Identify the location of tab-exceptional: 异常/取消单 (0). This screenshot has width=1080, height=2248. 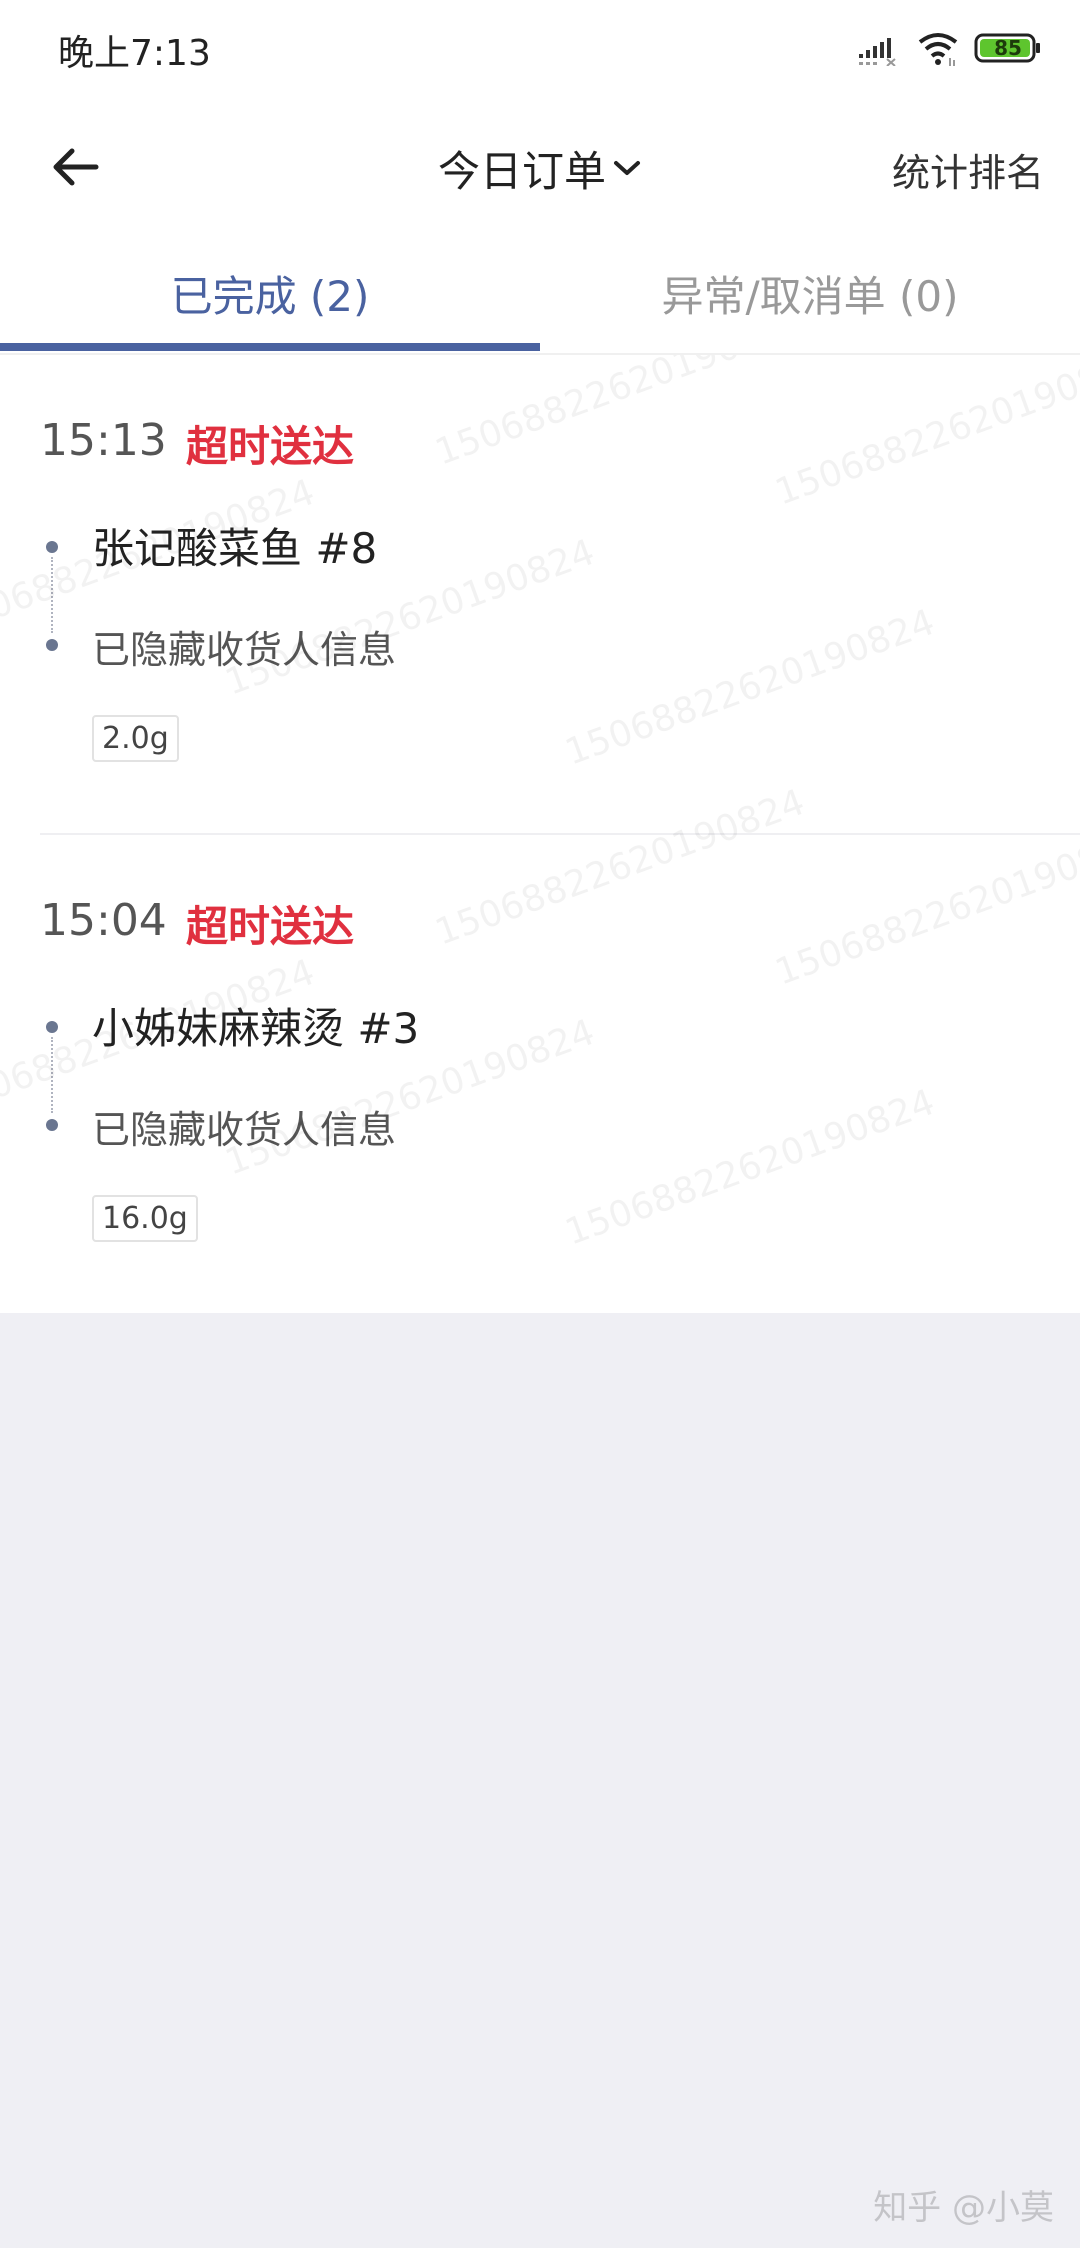
(810, 293).